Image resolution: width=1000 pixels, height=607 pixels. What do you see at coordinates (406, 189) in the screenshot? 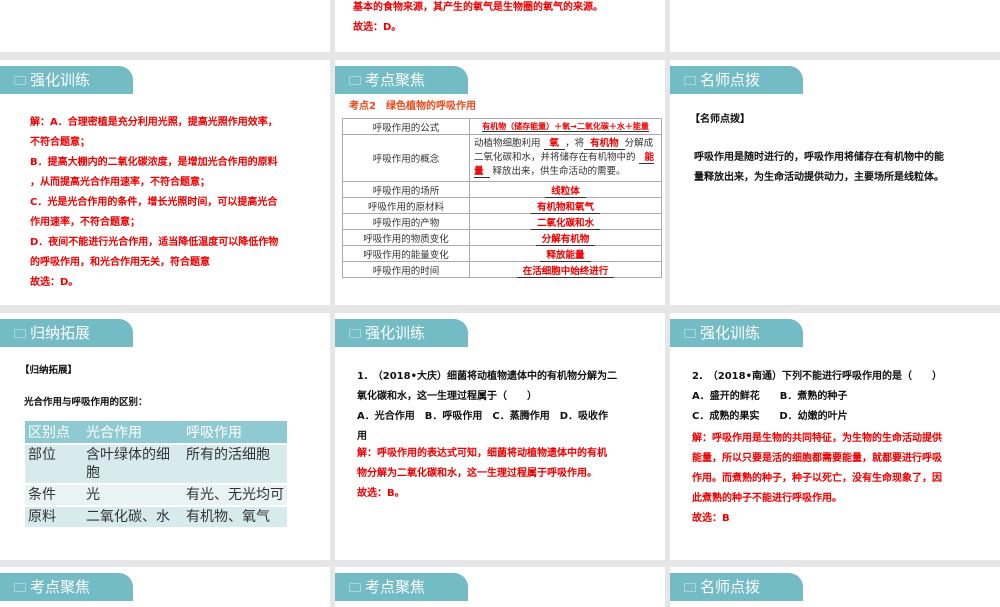
I see `row-label: 呼吸作用的场所` at bounding box center [406, 189].